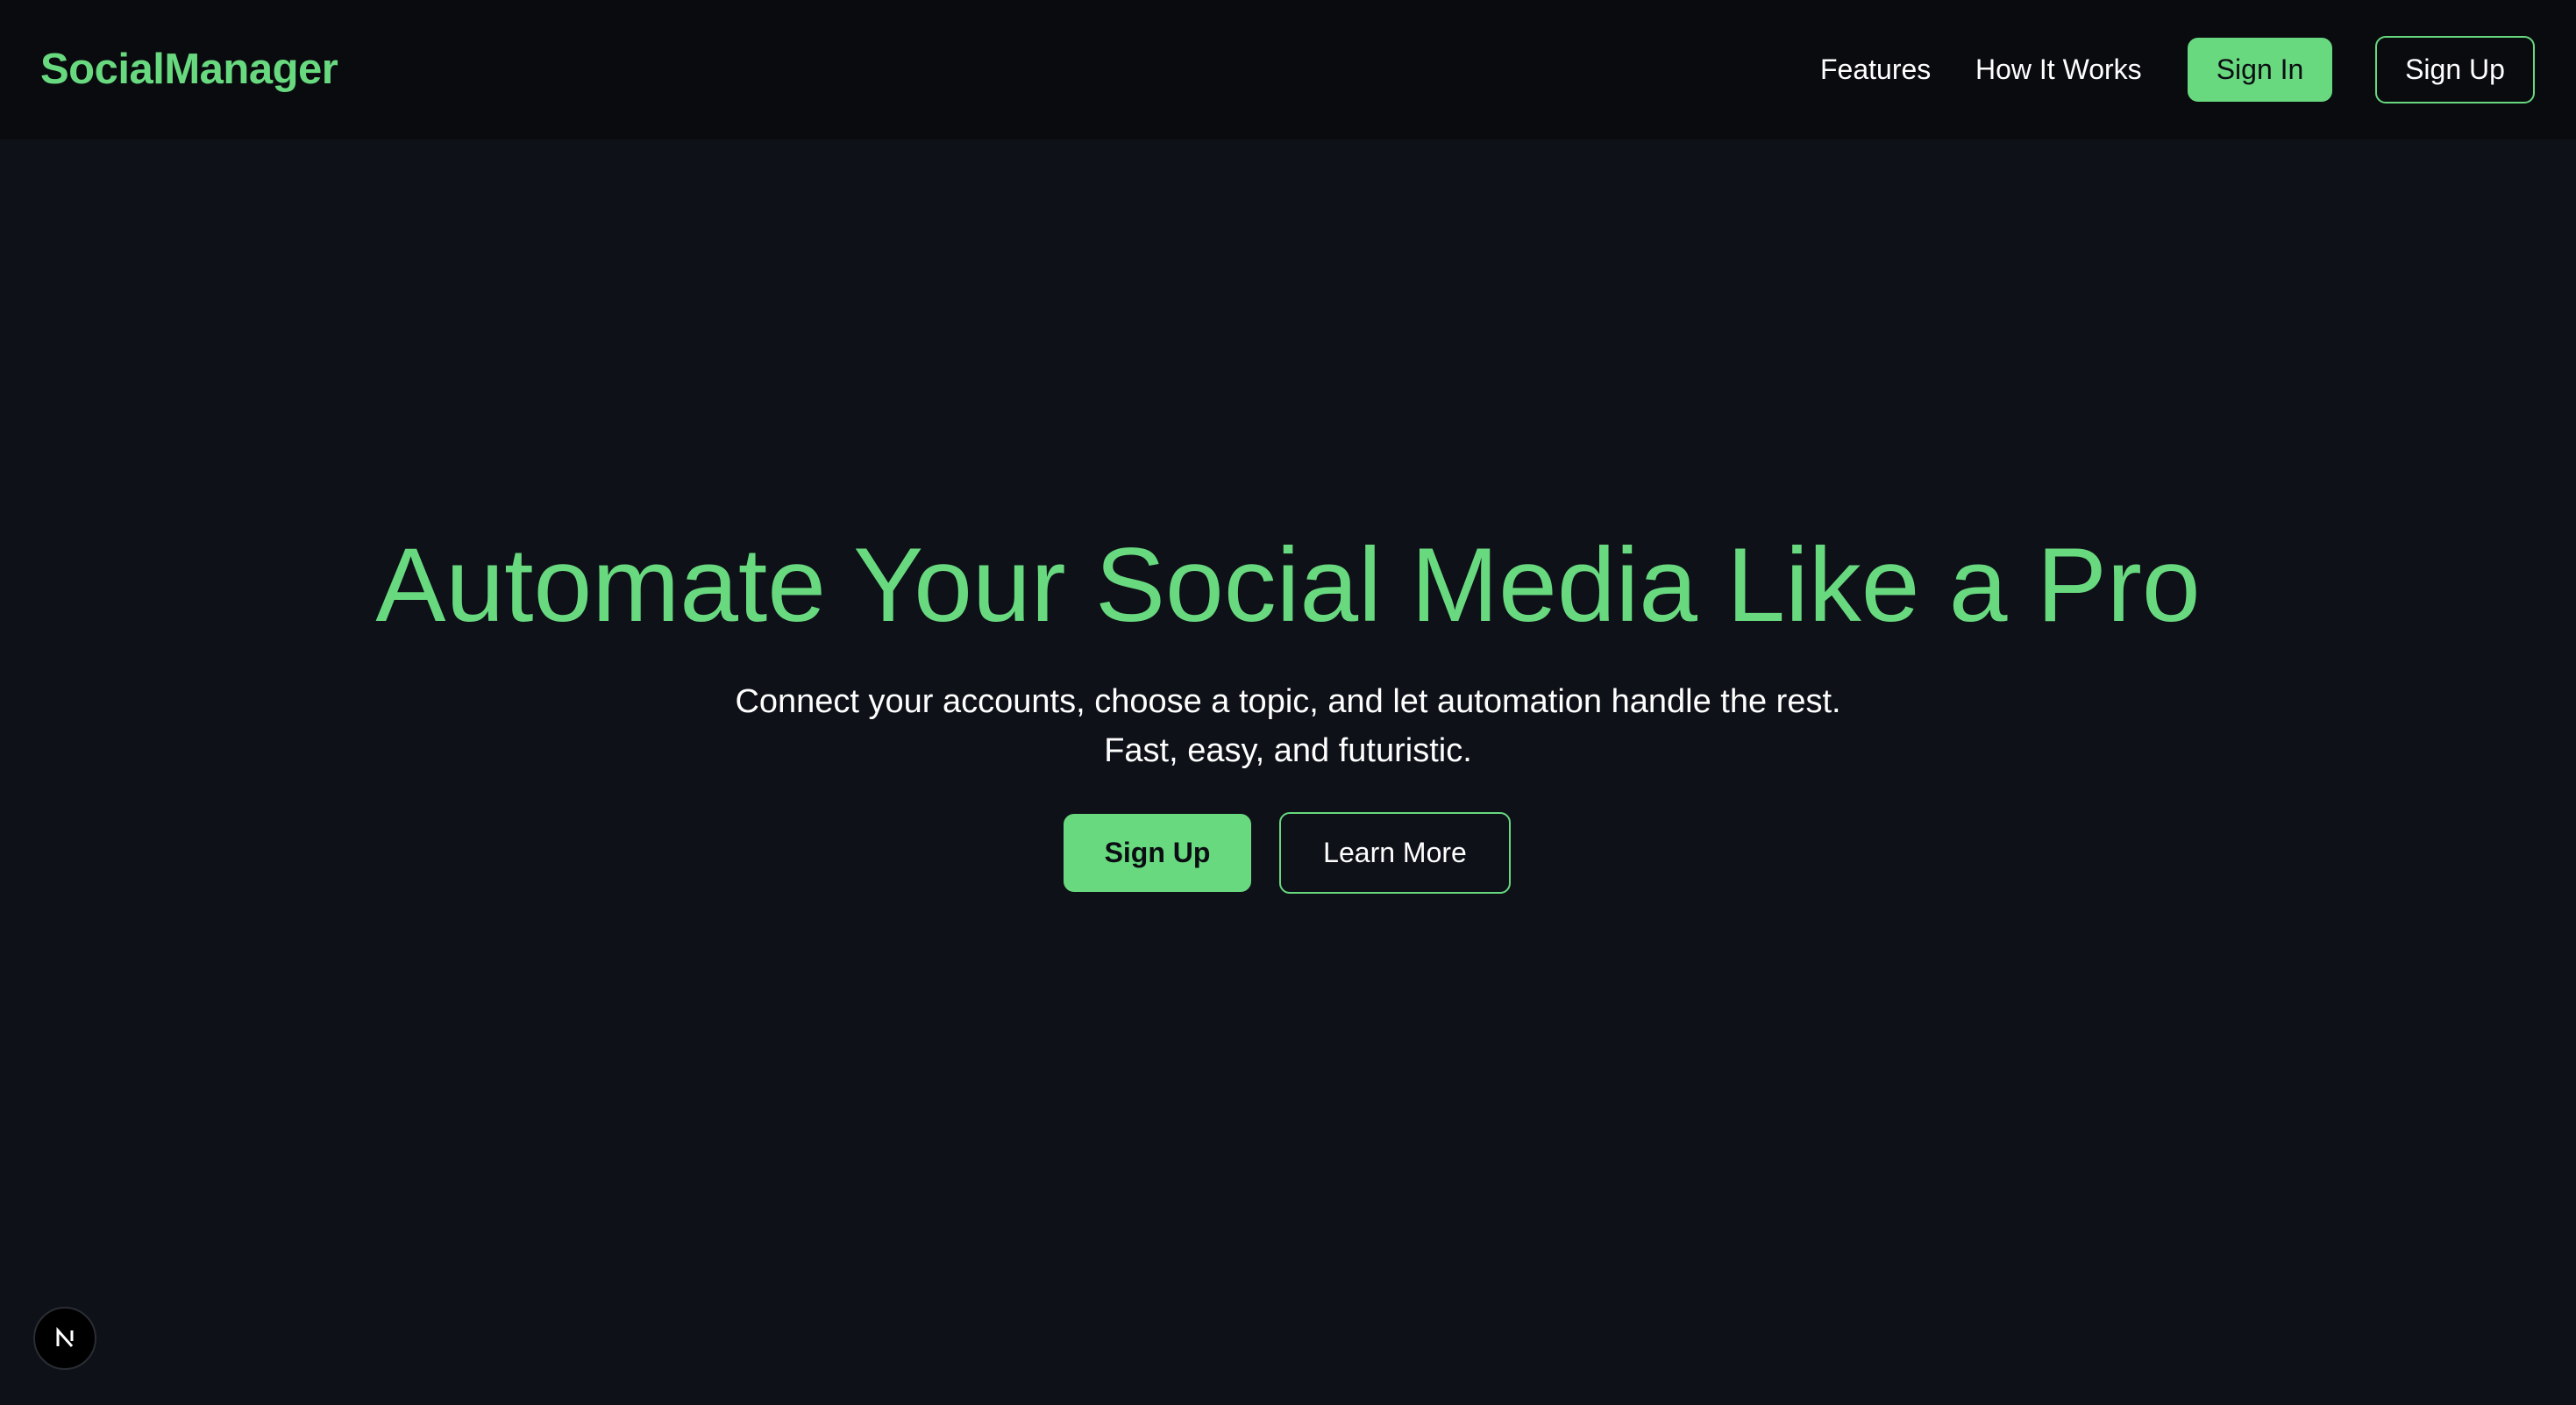  Describe the element at coordinates (1875, 69) in the screenshot. I see `nav-link-features: Features` at that location.